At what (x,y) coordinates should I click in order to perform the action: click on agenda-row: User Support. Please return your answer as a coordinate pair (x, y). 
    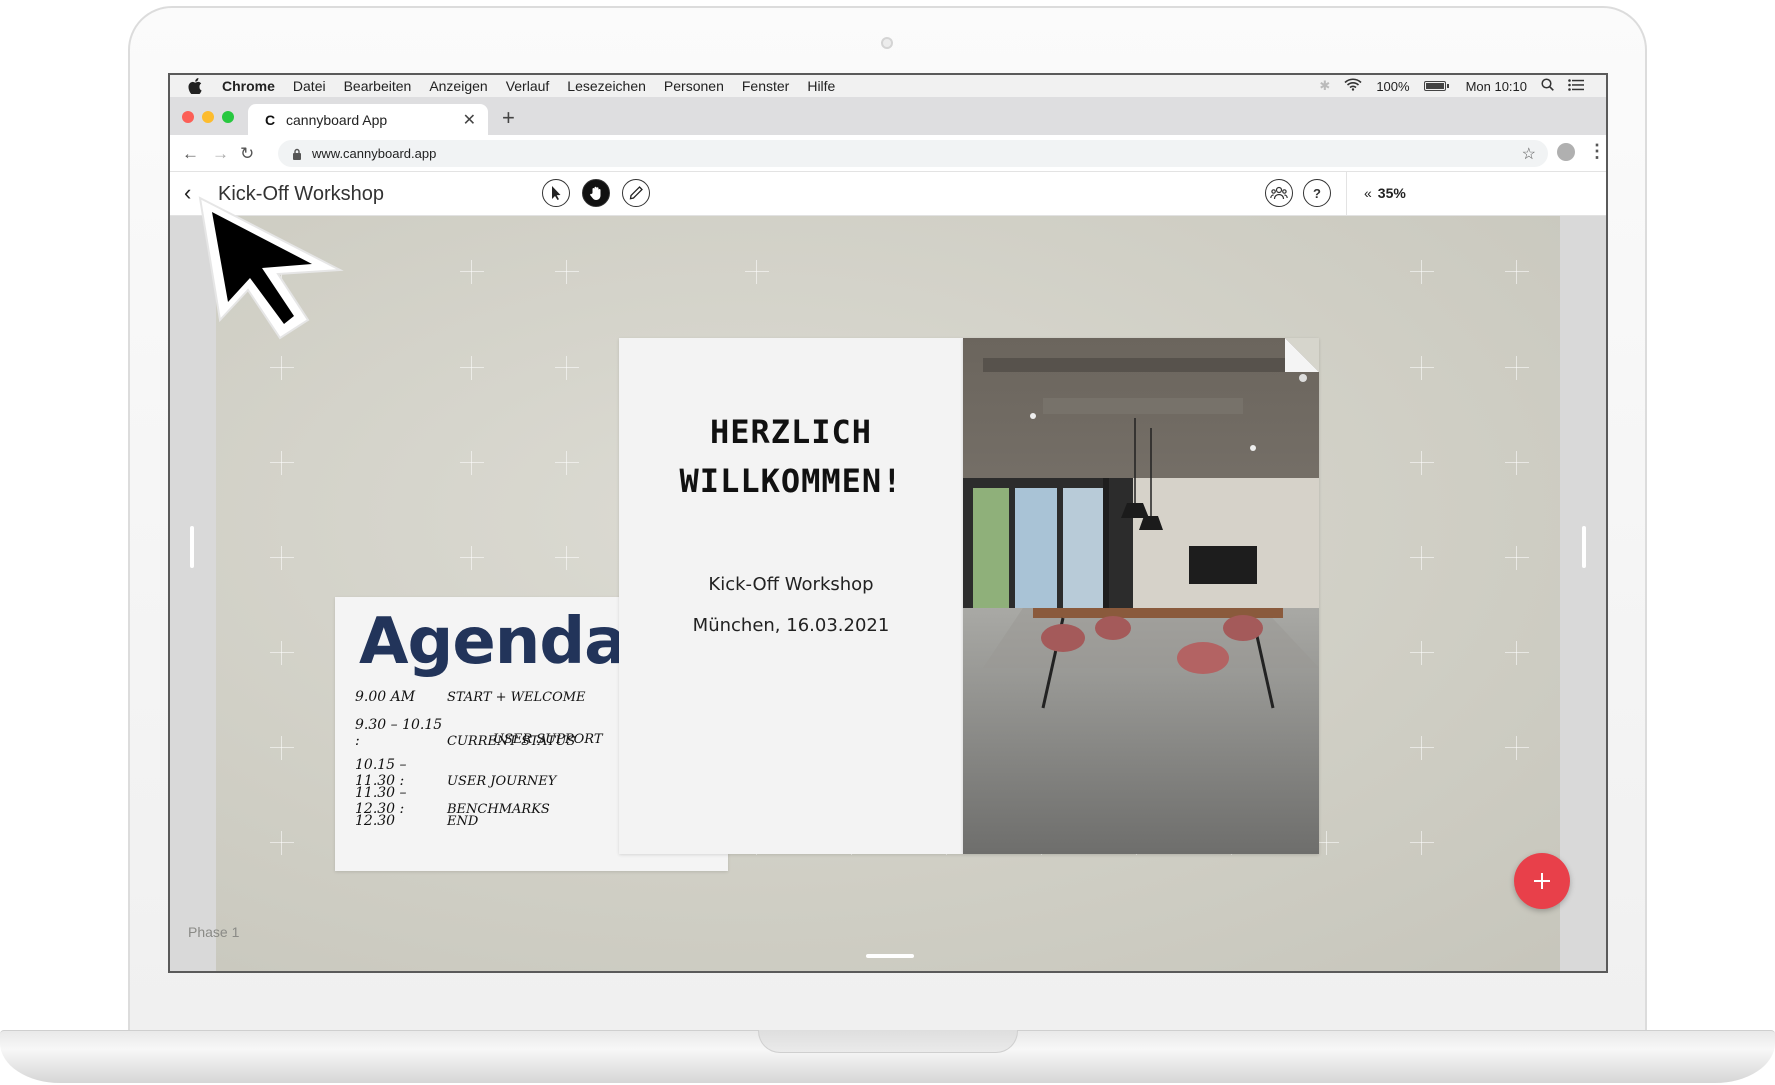
    Looking at the image, I should click on (548, 739).